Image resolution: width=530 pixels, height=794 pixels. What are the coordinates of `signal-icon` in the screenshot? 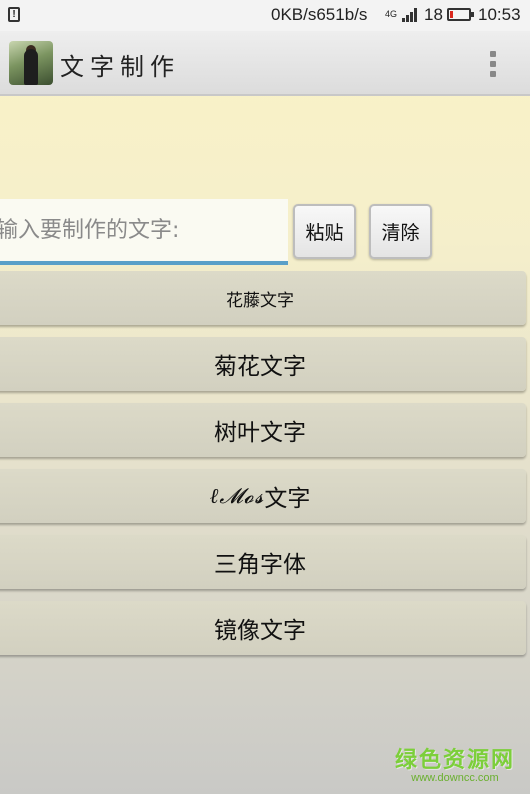 It's located at (410, 15).